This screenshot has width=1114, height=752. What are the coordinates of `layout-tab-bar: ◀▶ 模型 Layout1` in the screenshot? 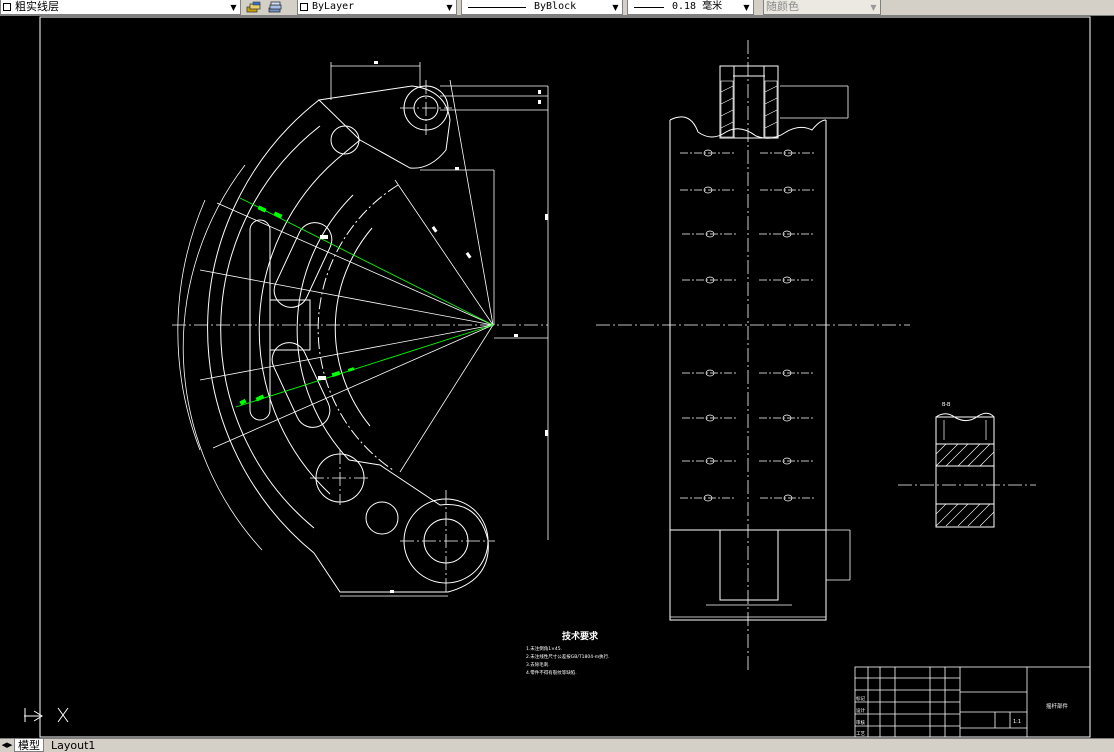 It's located at (557, 745).